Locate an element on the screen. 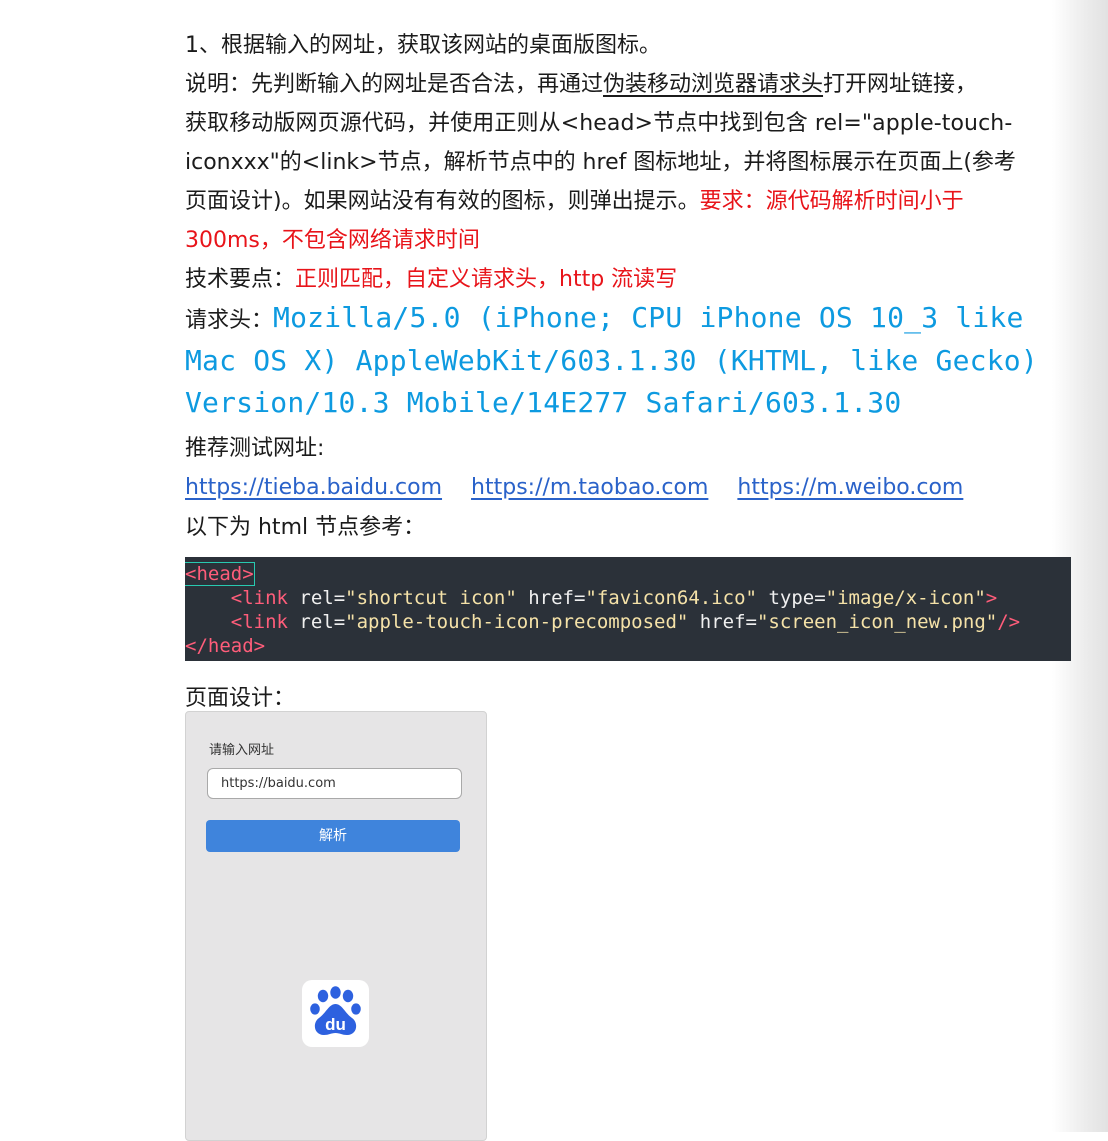 The width and height of the screenshot is (1108, 1141). tech-label: 技术要点： is located at coordinates (240, 279).